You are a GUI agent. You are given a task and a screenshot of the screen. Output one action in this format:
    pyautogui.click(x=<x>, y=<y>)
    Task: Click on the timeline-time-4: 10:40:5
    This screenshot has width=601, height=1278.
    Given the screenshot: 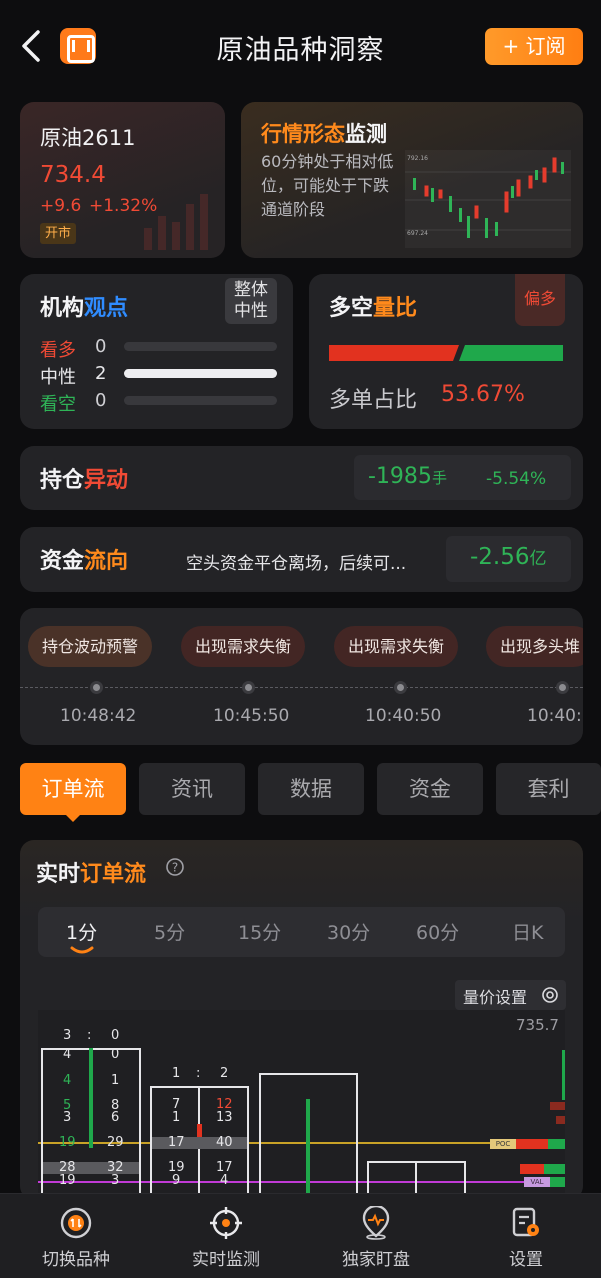 What is the action you would take?
    pyautogui.click(x=555, y=716)
    